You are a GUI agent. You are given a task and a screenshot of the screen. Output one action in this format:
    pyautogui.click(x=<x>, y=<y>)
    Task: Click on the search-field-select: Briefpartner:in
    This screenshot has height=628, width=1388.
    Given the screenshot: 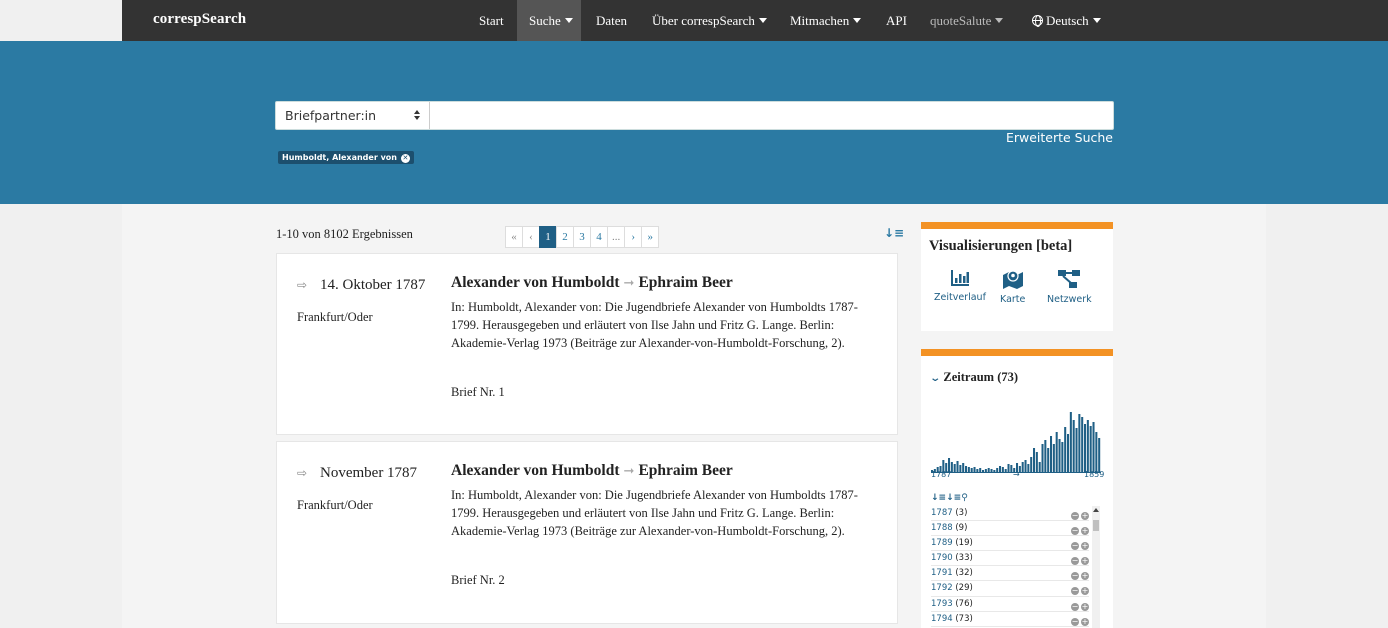 What is the action you would take?
    pyautogui.click(x=353, y=115)
    